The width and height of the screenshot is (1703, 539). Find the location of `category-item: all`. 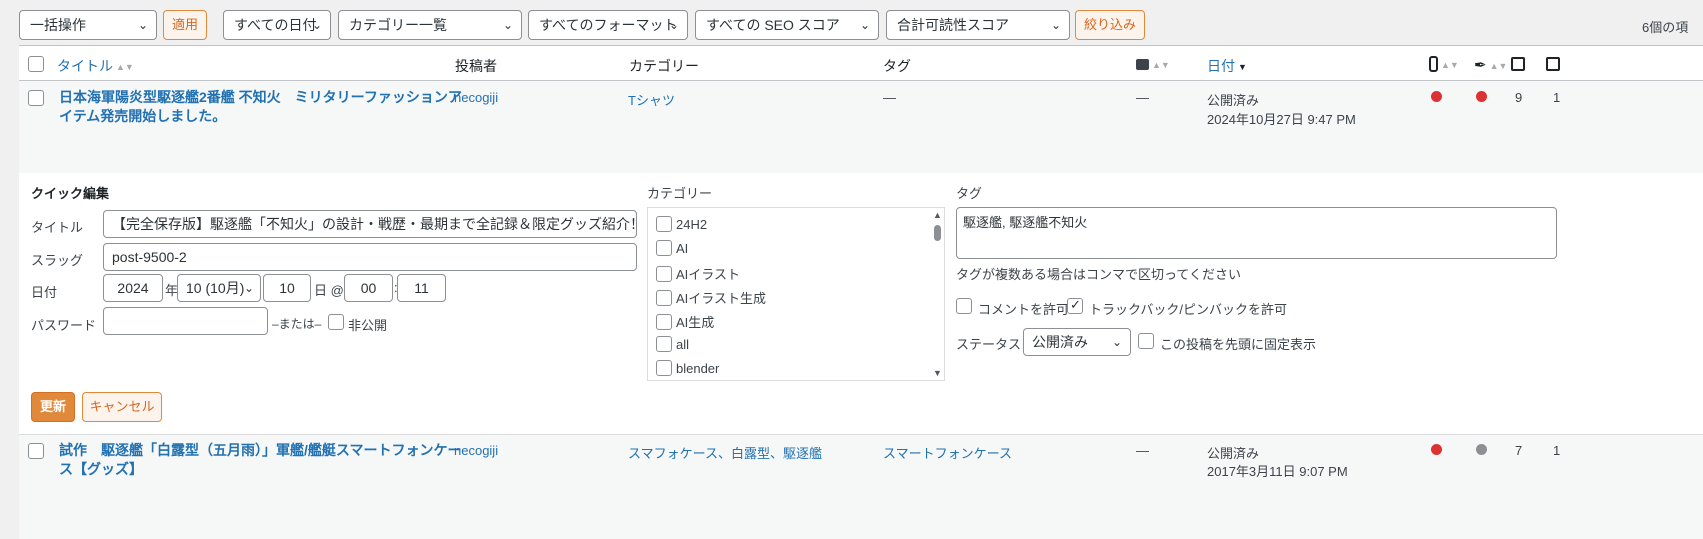

category-item: all is located at coordinates (672, 346).